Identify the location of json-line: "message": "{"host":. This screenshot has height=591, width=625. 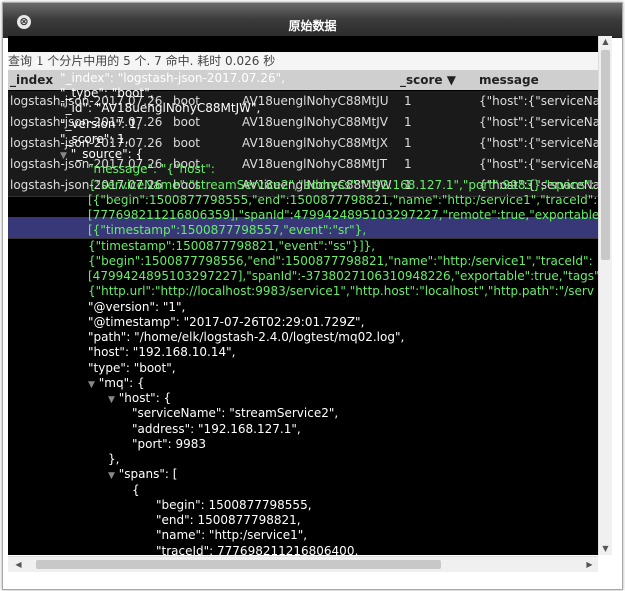
(151, 169).